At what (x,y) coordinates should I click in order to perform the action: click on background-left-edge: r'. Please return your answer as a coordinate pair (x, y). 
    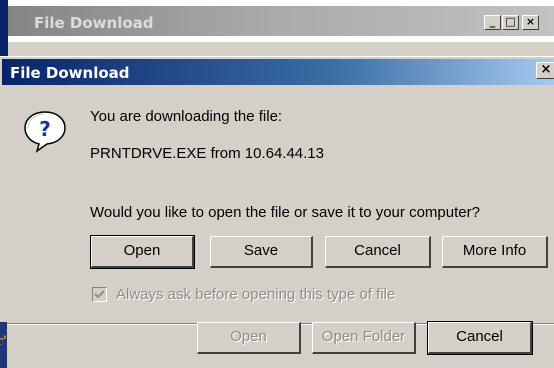
    Looking at the image, I should click on (3, 345).